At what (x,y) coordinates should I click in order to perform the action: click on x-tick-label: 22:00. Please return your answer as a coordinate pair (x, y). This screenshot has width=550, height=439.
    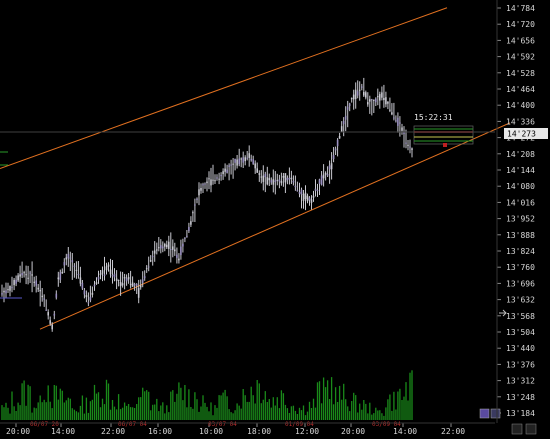
    Looking at the image, I should click on (113, 431).